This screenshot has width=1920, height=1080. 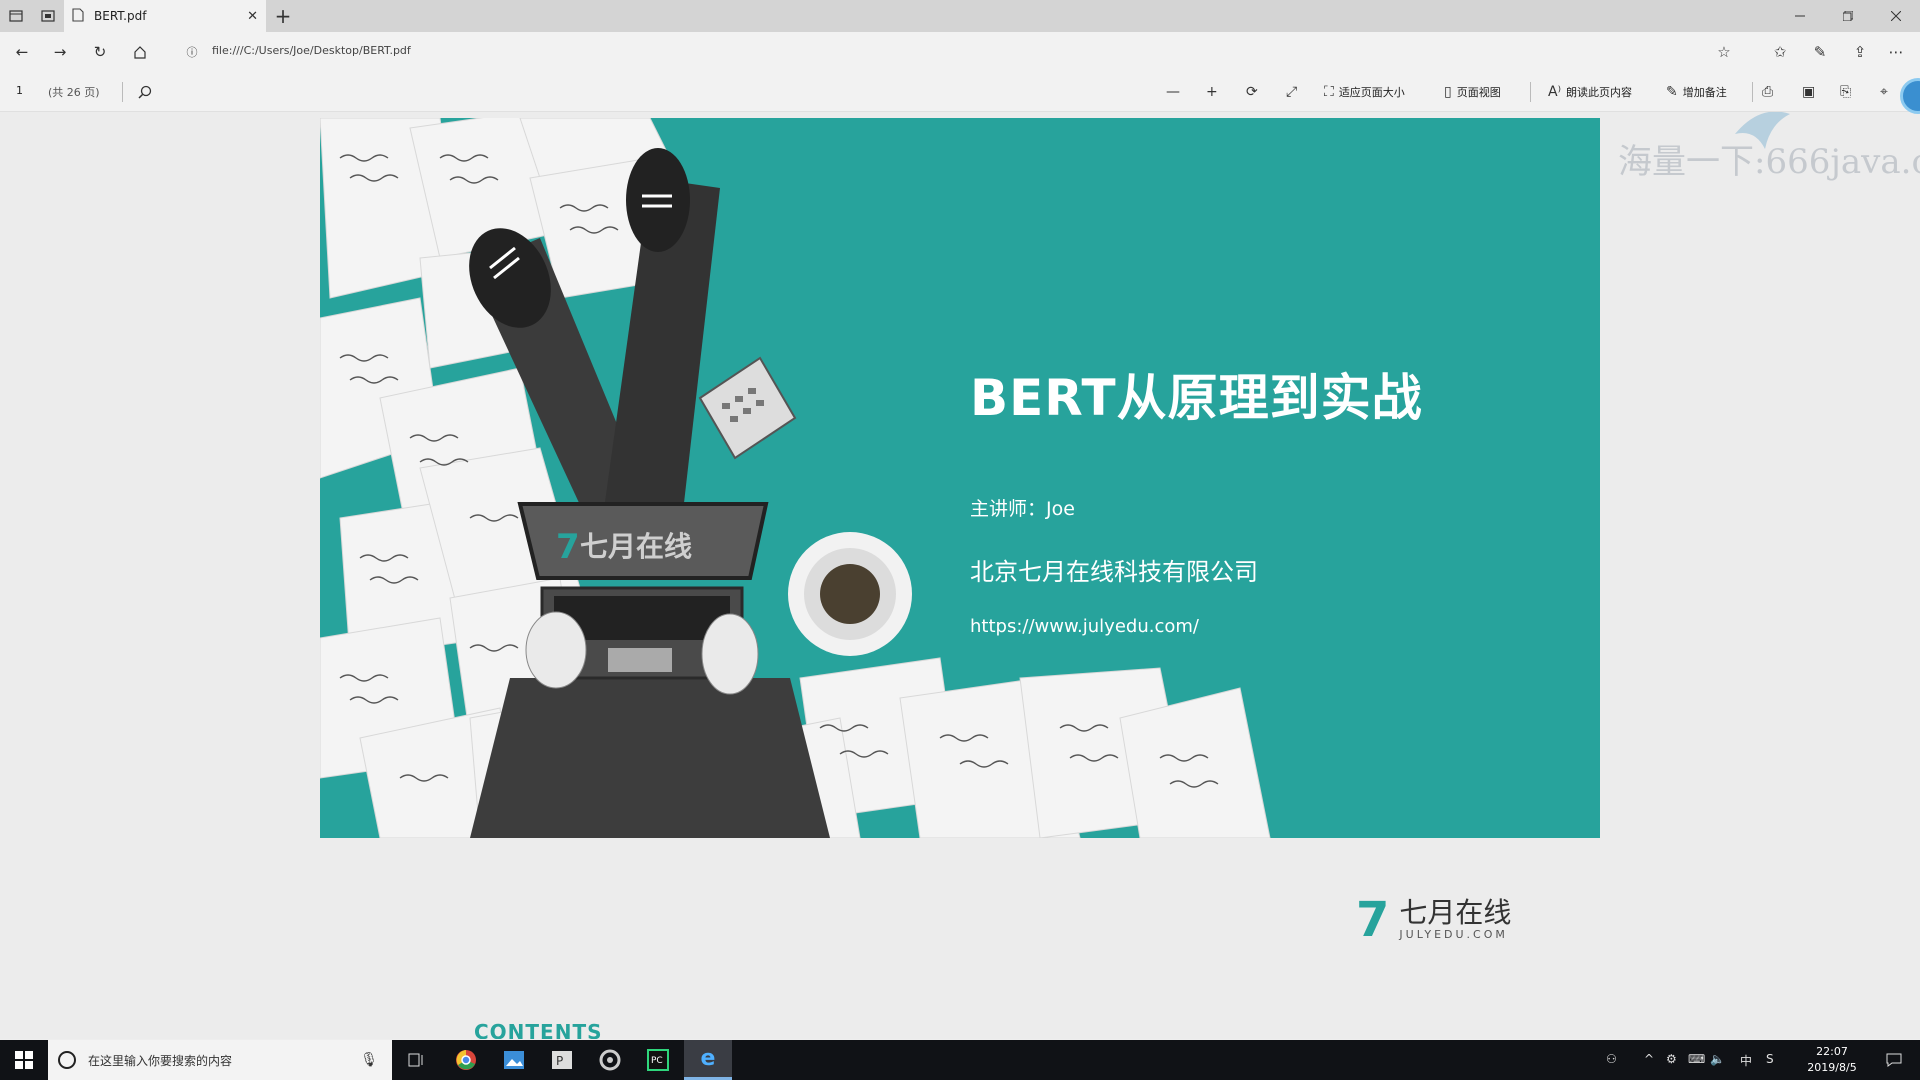 What do you see at coordinates (1022, 509) in the screenshot?
I see `presenter-line: 主讲师：Joe` at bounding box center [1022, 509].